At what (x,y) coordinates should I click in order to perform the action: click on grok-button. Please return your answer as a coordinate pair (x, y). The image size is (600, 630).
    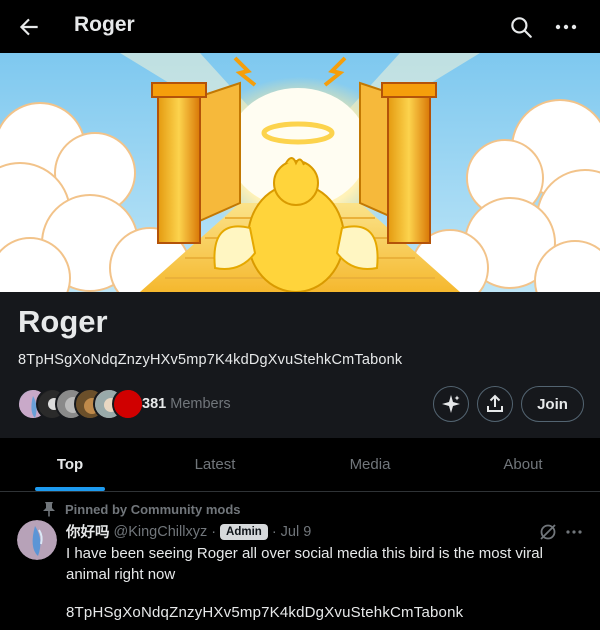
    Looking at the image, I should click on (451, 404).